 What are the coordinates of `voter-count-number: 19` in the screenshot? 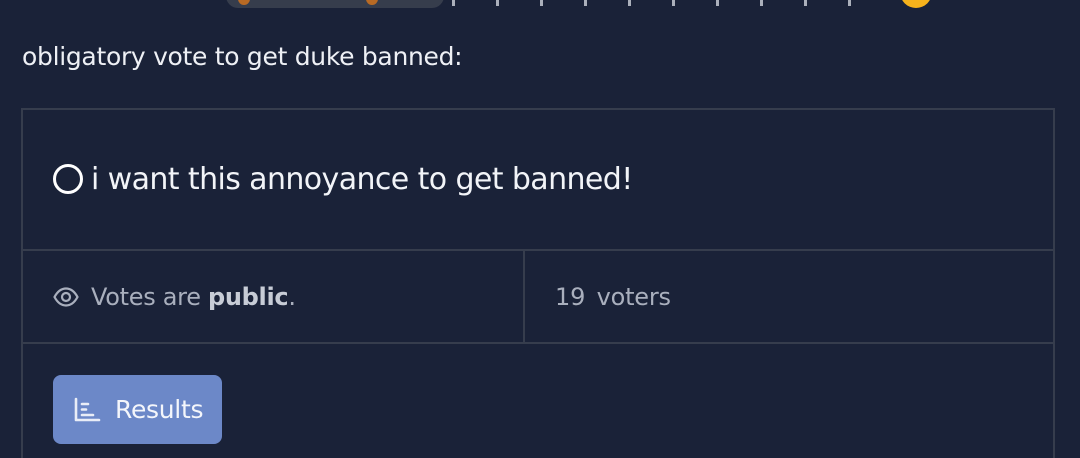 It's located at (570, 297).